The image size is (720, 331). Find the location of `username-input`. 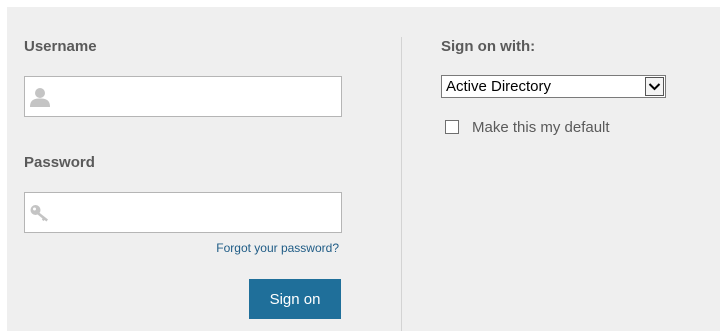

username-input is located at coordinates (198, 96).